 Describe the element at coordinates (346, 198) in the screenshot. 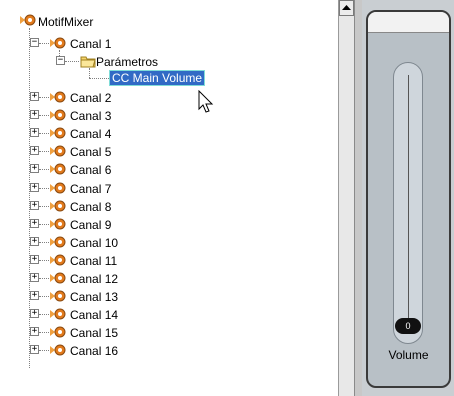

I see `vertical-scrollbar` at that location.